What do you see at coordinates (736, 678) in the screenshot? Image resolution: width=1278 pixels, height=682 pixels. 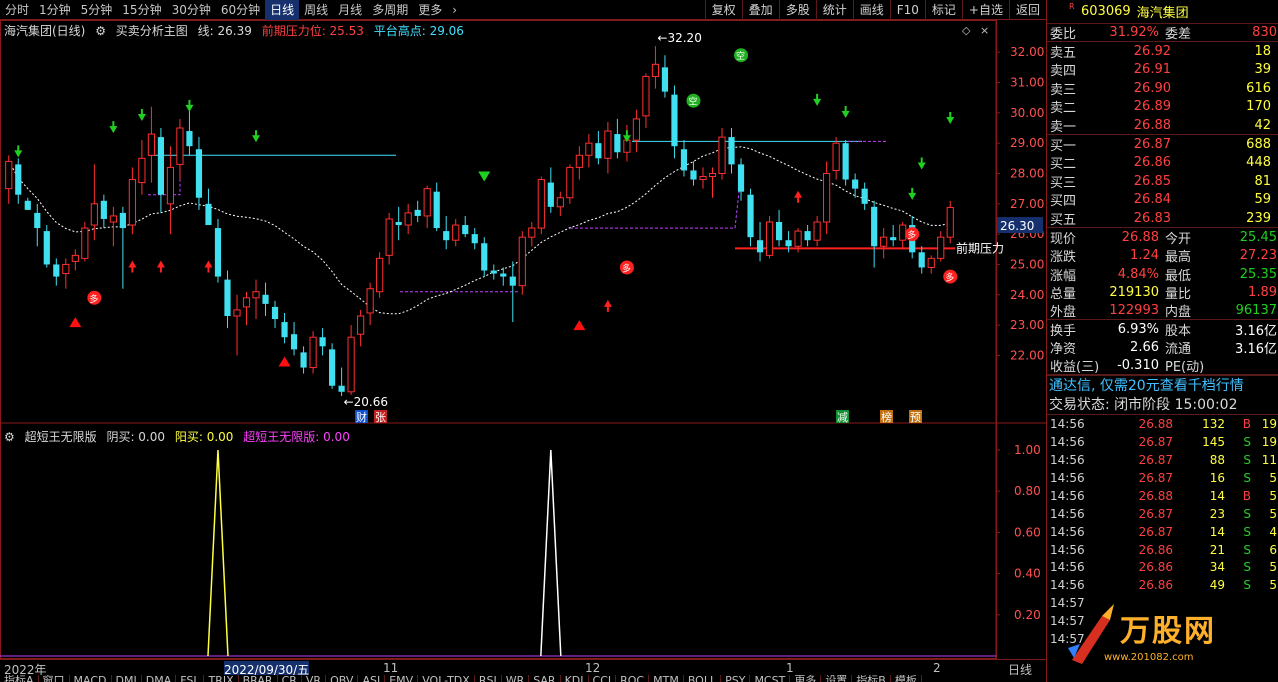 I see `indicator-tab-22: PSY` at bounding box center [736, 678].